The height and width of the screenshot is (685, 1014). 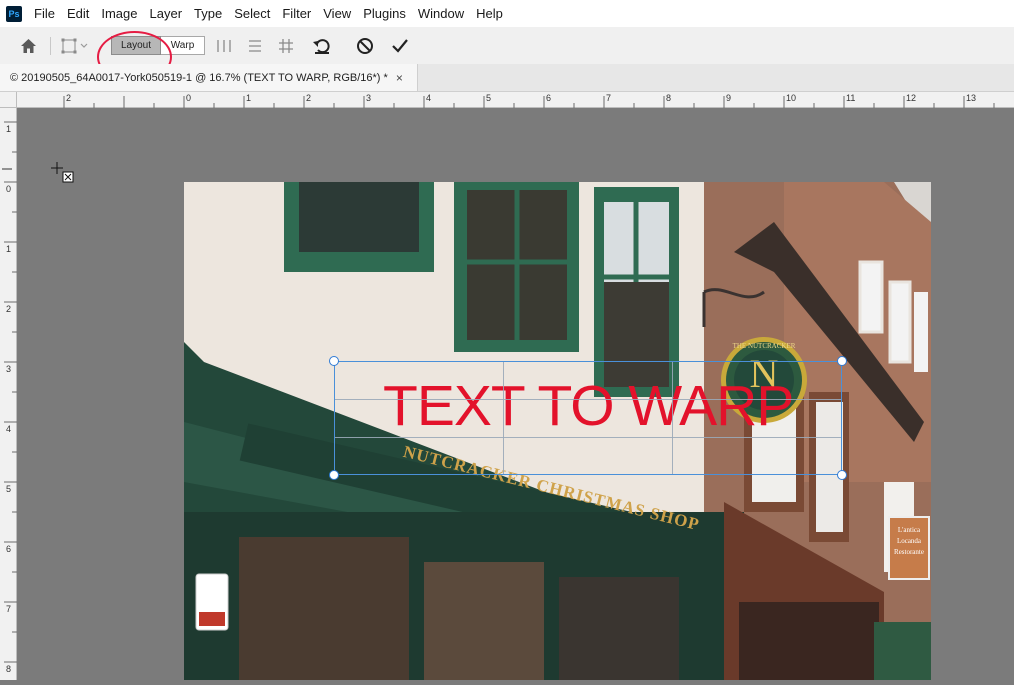 I want to click on badge-text: THE NUTCRACKER, so click(x=764, y=346).